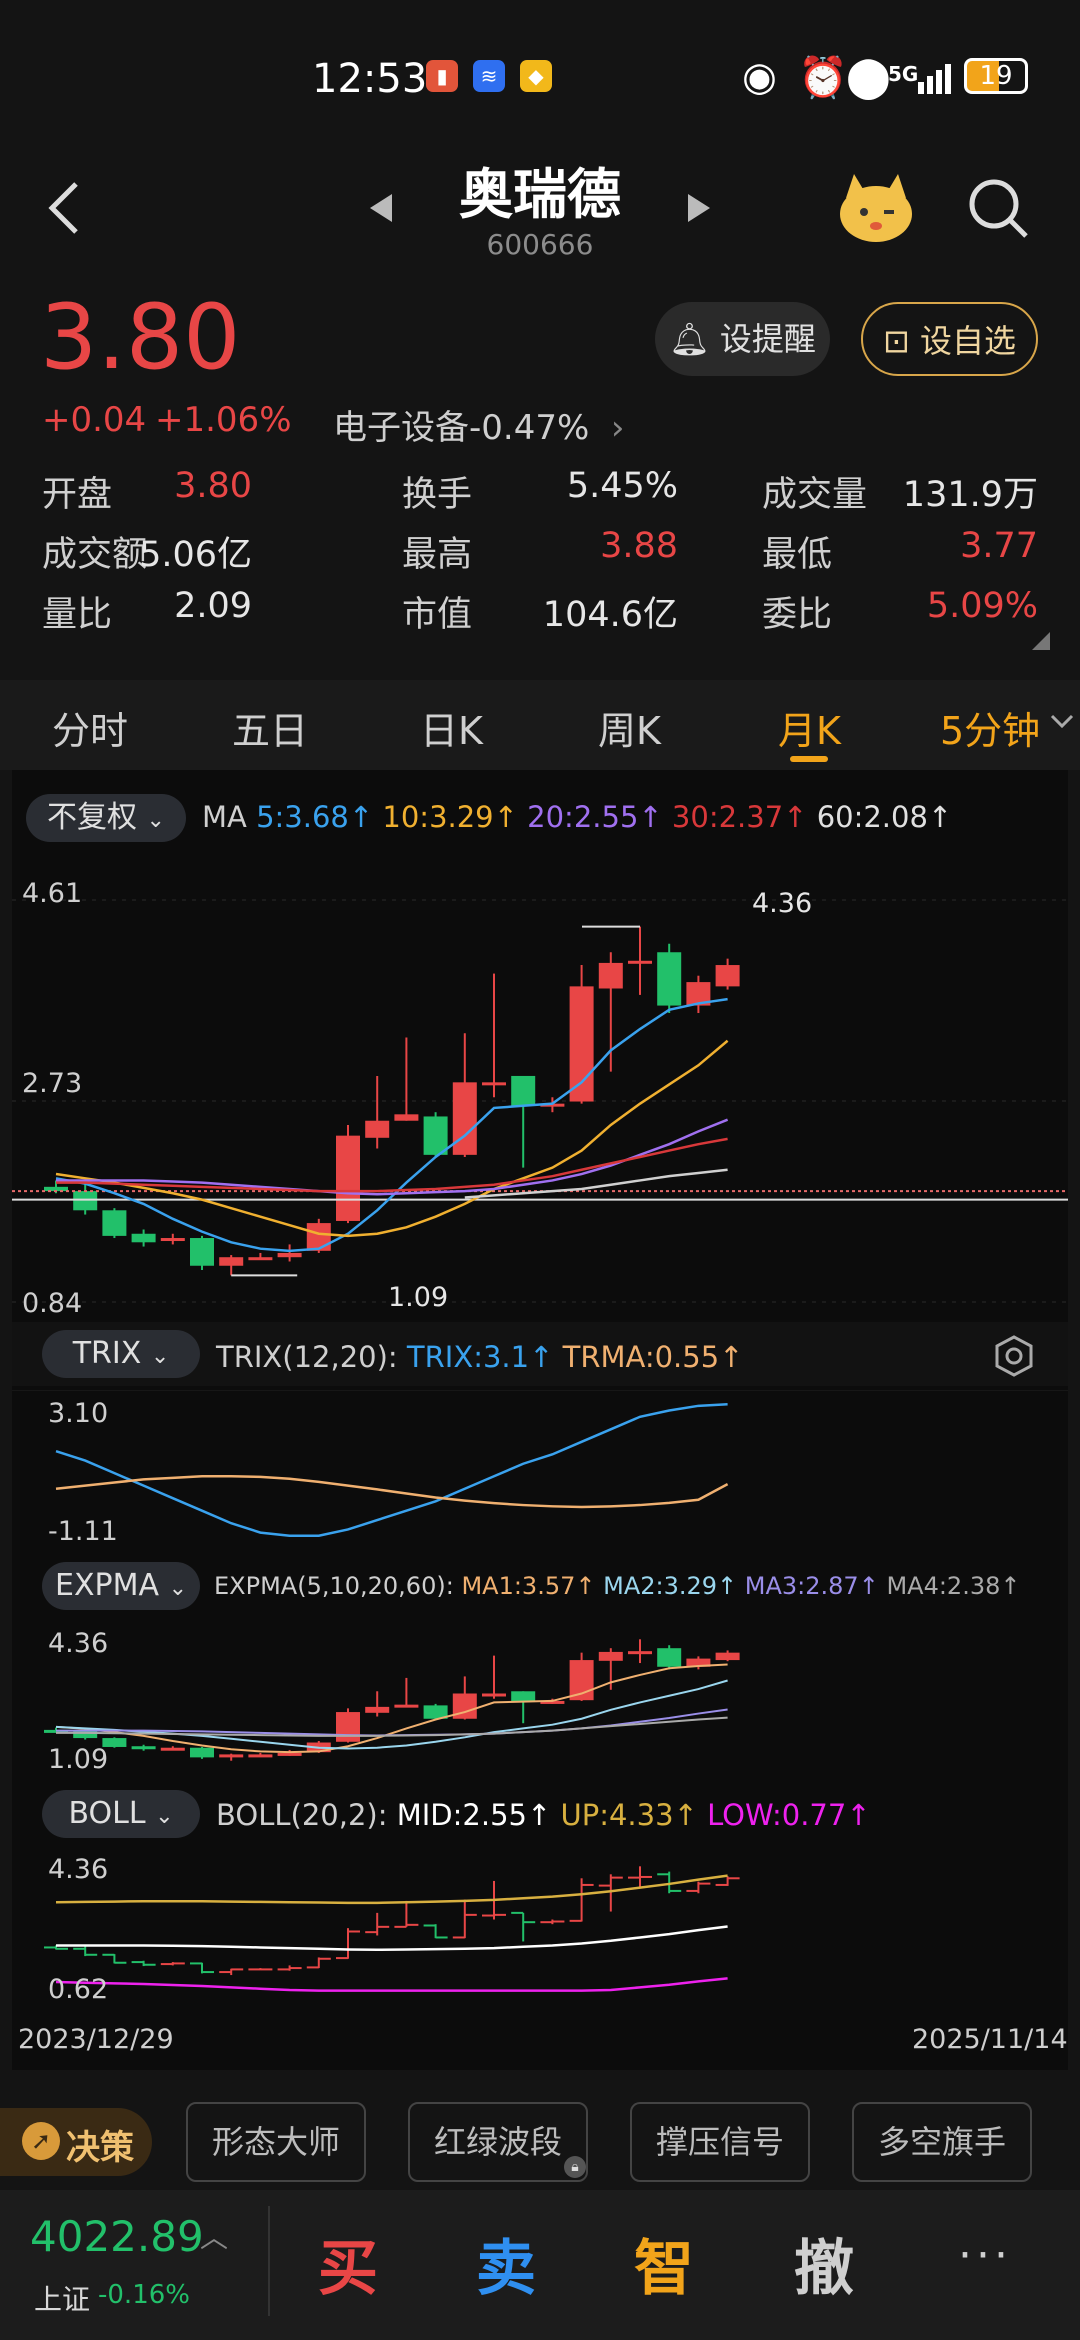 Image resolution: width=1080 pixels, height=2340 pixels. I want to click on tab-period: 月K, so click(809, 727).